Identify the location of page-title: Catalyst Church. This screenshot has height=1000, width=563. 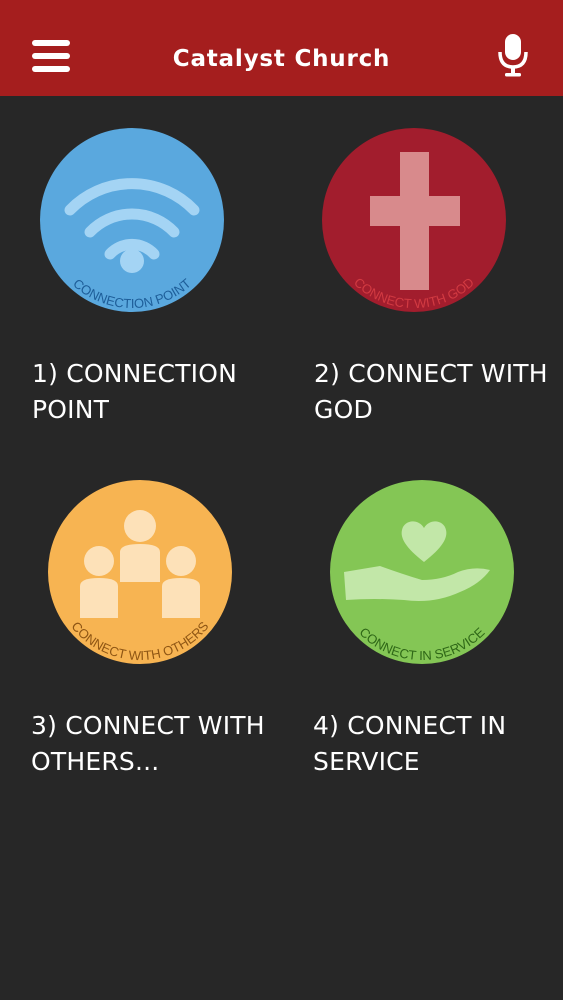
(281, 59).